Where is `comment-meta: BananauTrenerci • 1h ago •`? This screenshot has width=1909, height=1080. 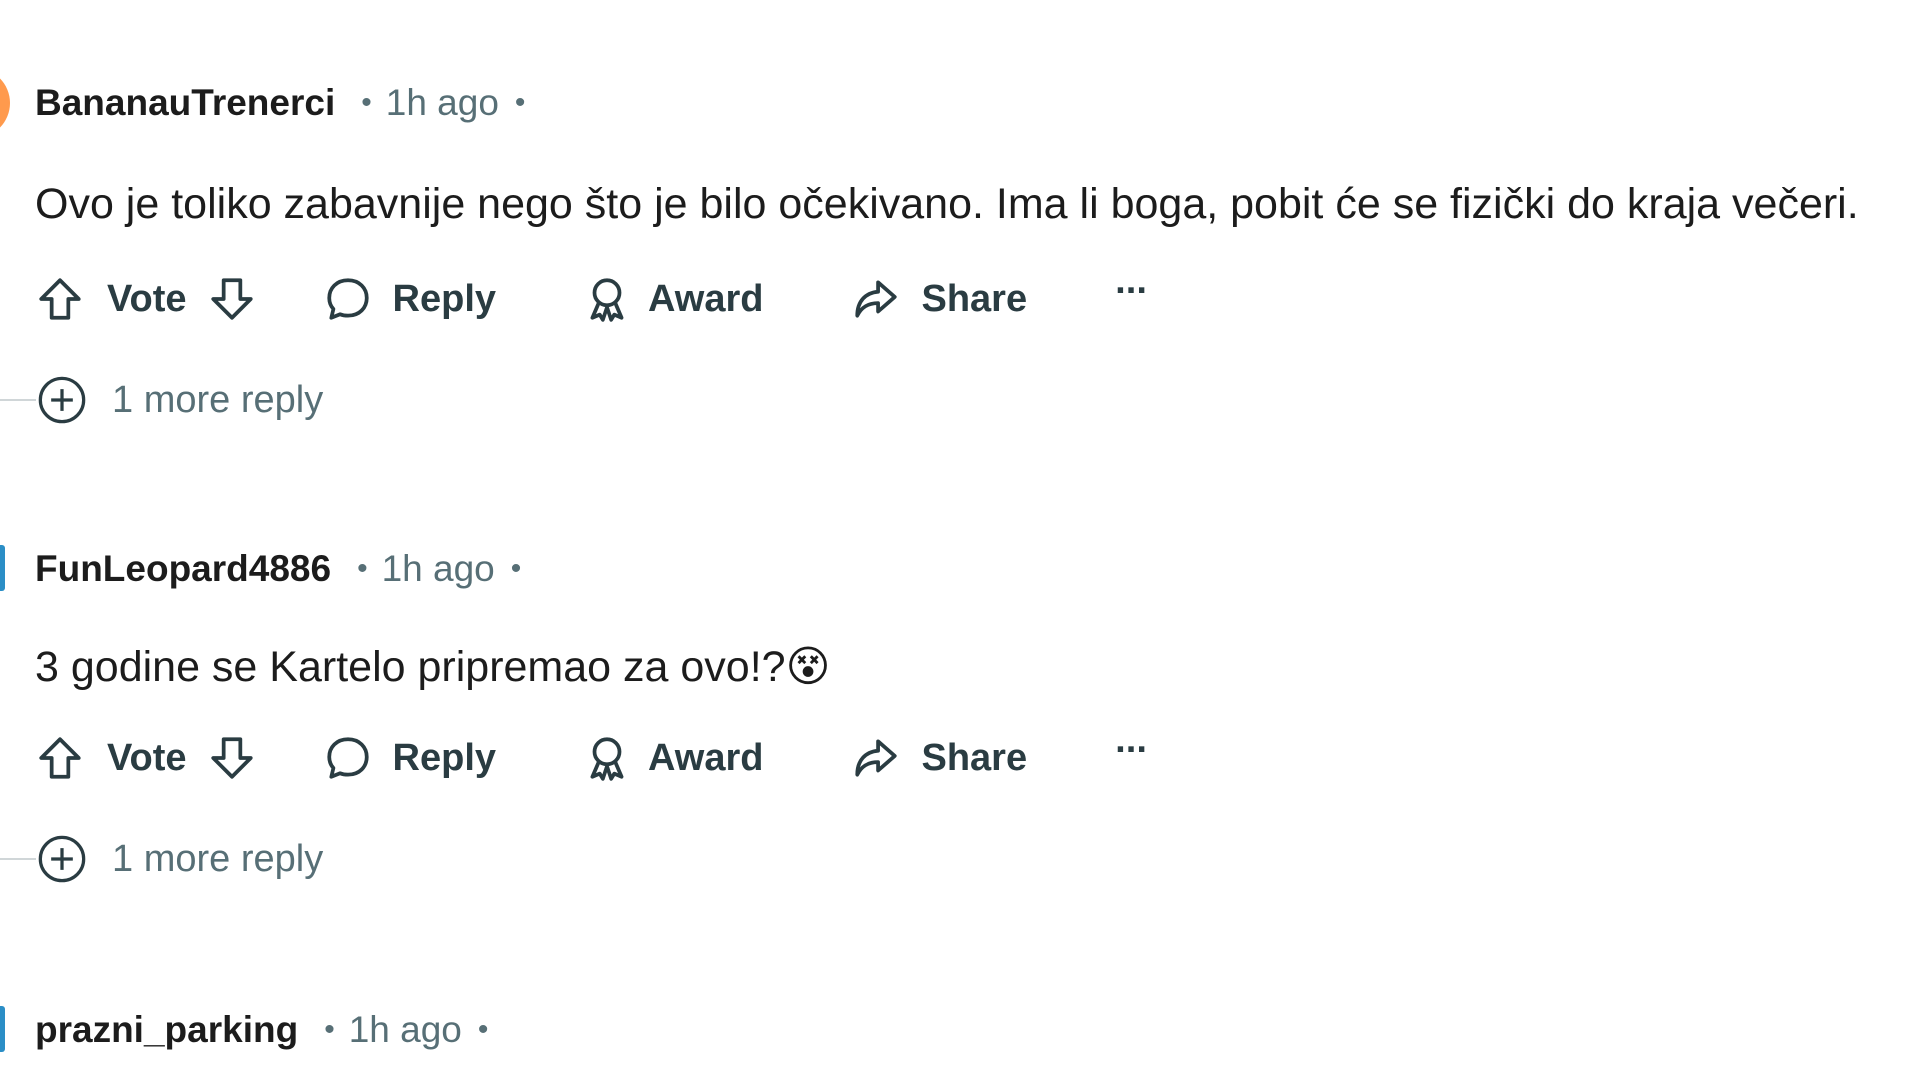
comment-meta: BananauTrenerci • 1h ago • is located at coordinates (280, 103).